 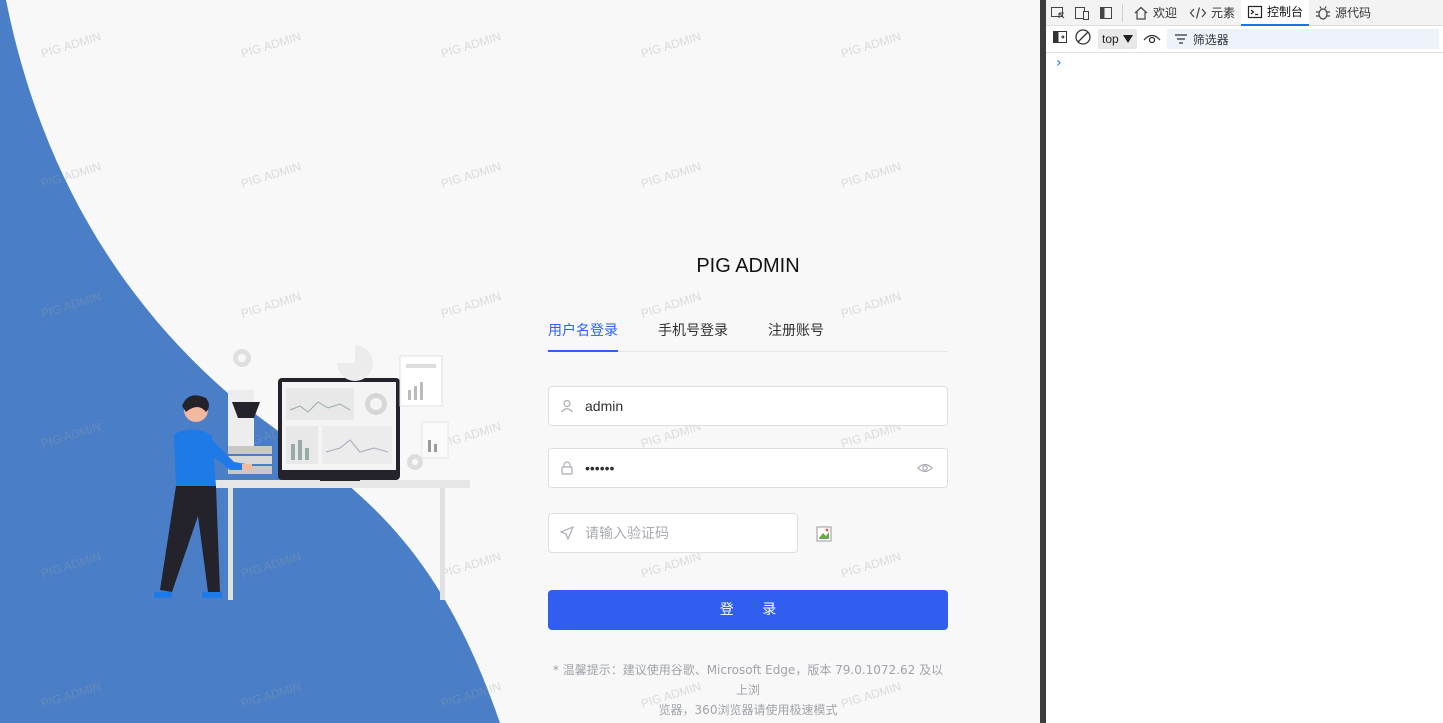 What do you see at coordinates (604, 406) in the screenshot?
I see `username-value: admin` at bounding box center [604, 406].